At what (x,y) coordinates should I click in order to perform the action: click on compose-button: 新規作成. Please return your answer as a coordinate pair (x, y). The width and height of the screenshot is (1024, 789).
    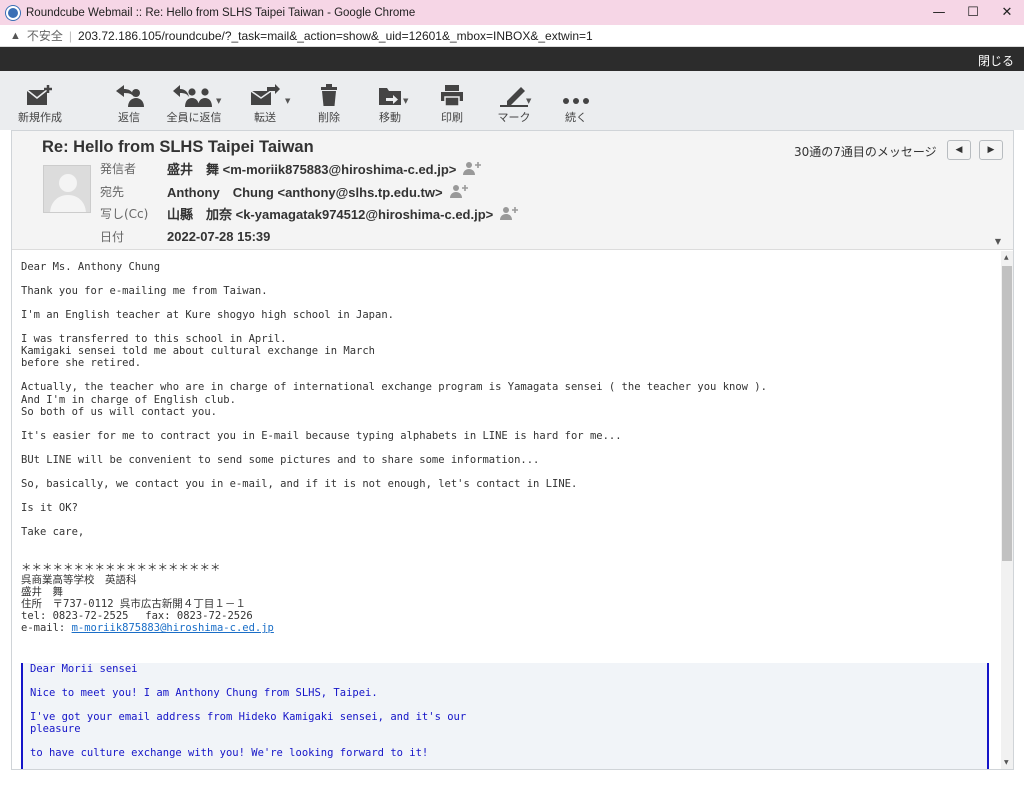
    Looking at the image, I should click on (40, 102).